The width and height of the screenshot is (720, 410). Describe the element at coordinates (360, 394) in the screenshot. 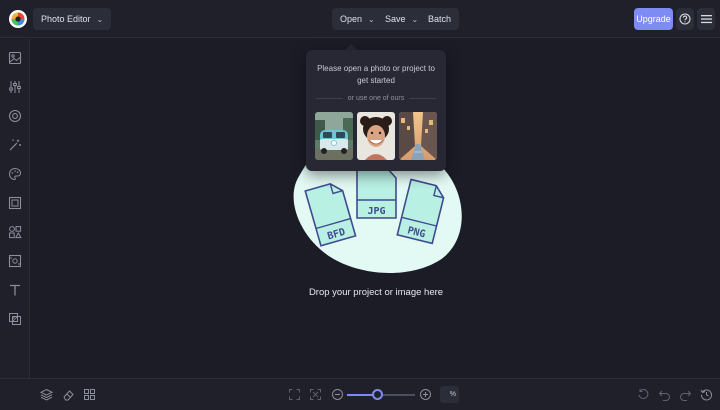

I see `bottom-toolbar: %` at that location.